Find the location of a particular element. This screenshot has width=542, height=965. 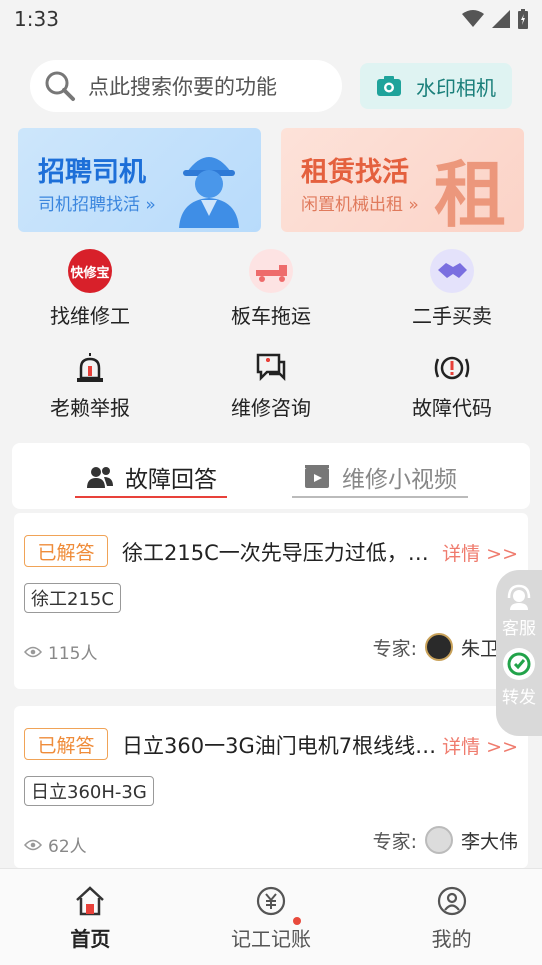

expert-name: 李大伟 is located at coordinates (489, 841).